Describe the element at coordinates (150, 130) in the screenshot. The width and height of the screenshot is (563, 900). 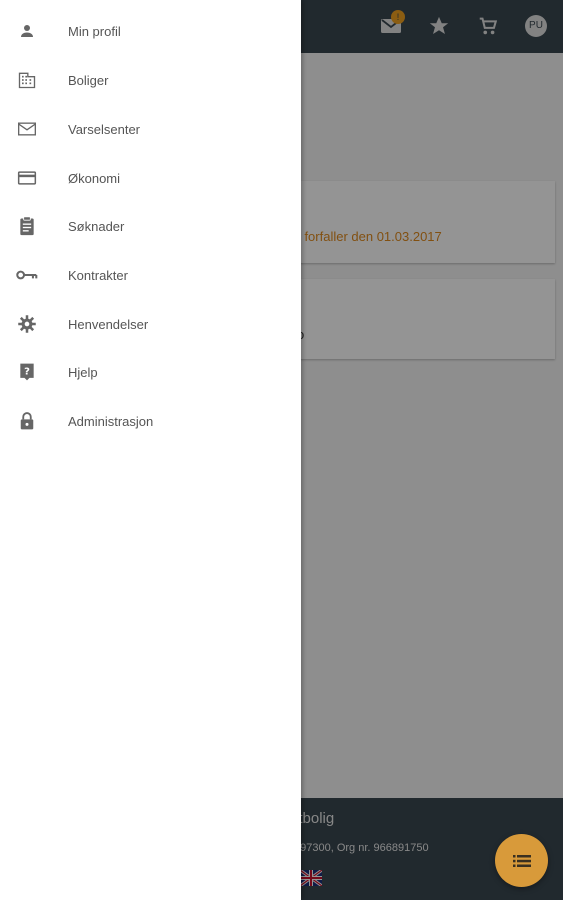
I see `menu-item-varselsenter: Varselsenter` at that location.